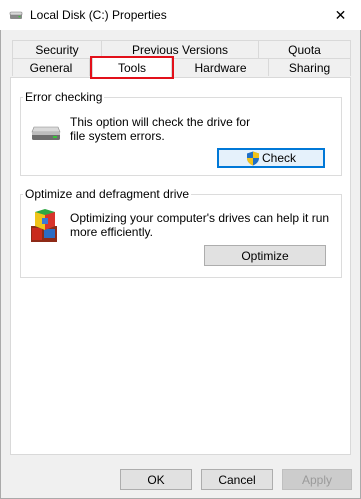 This screenshot has height=499, width=361. What do you see at coordinates (98, 15) in the screenshot?
I see `window-title: Local Disk (C:) Properties` at bounding box center [98, 15].